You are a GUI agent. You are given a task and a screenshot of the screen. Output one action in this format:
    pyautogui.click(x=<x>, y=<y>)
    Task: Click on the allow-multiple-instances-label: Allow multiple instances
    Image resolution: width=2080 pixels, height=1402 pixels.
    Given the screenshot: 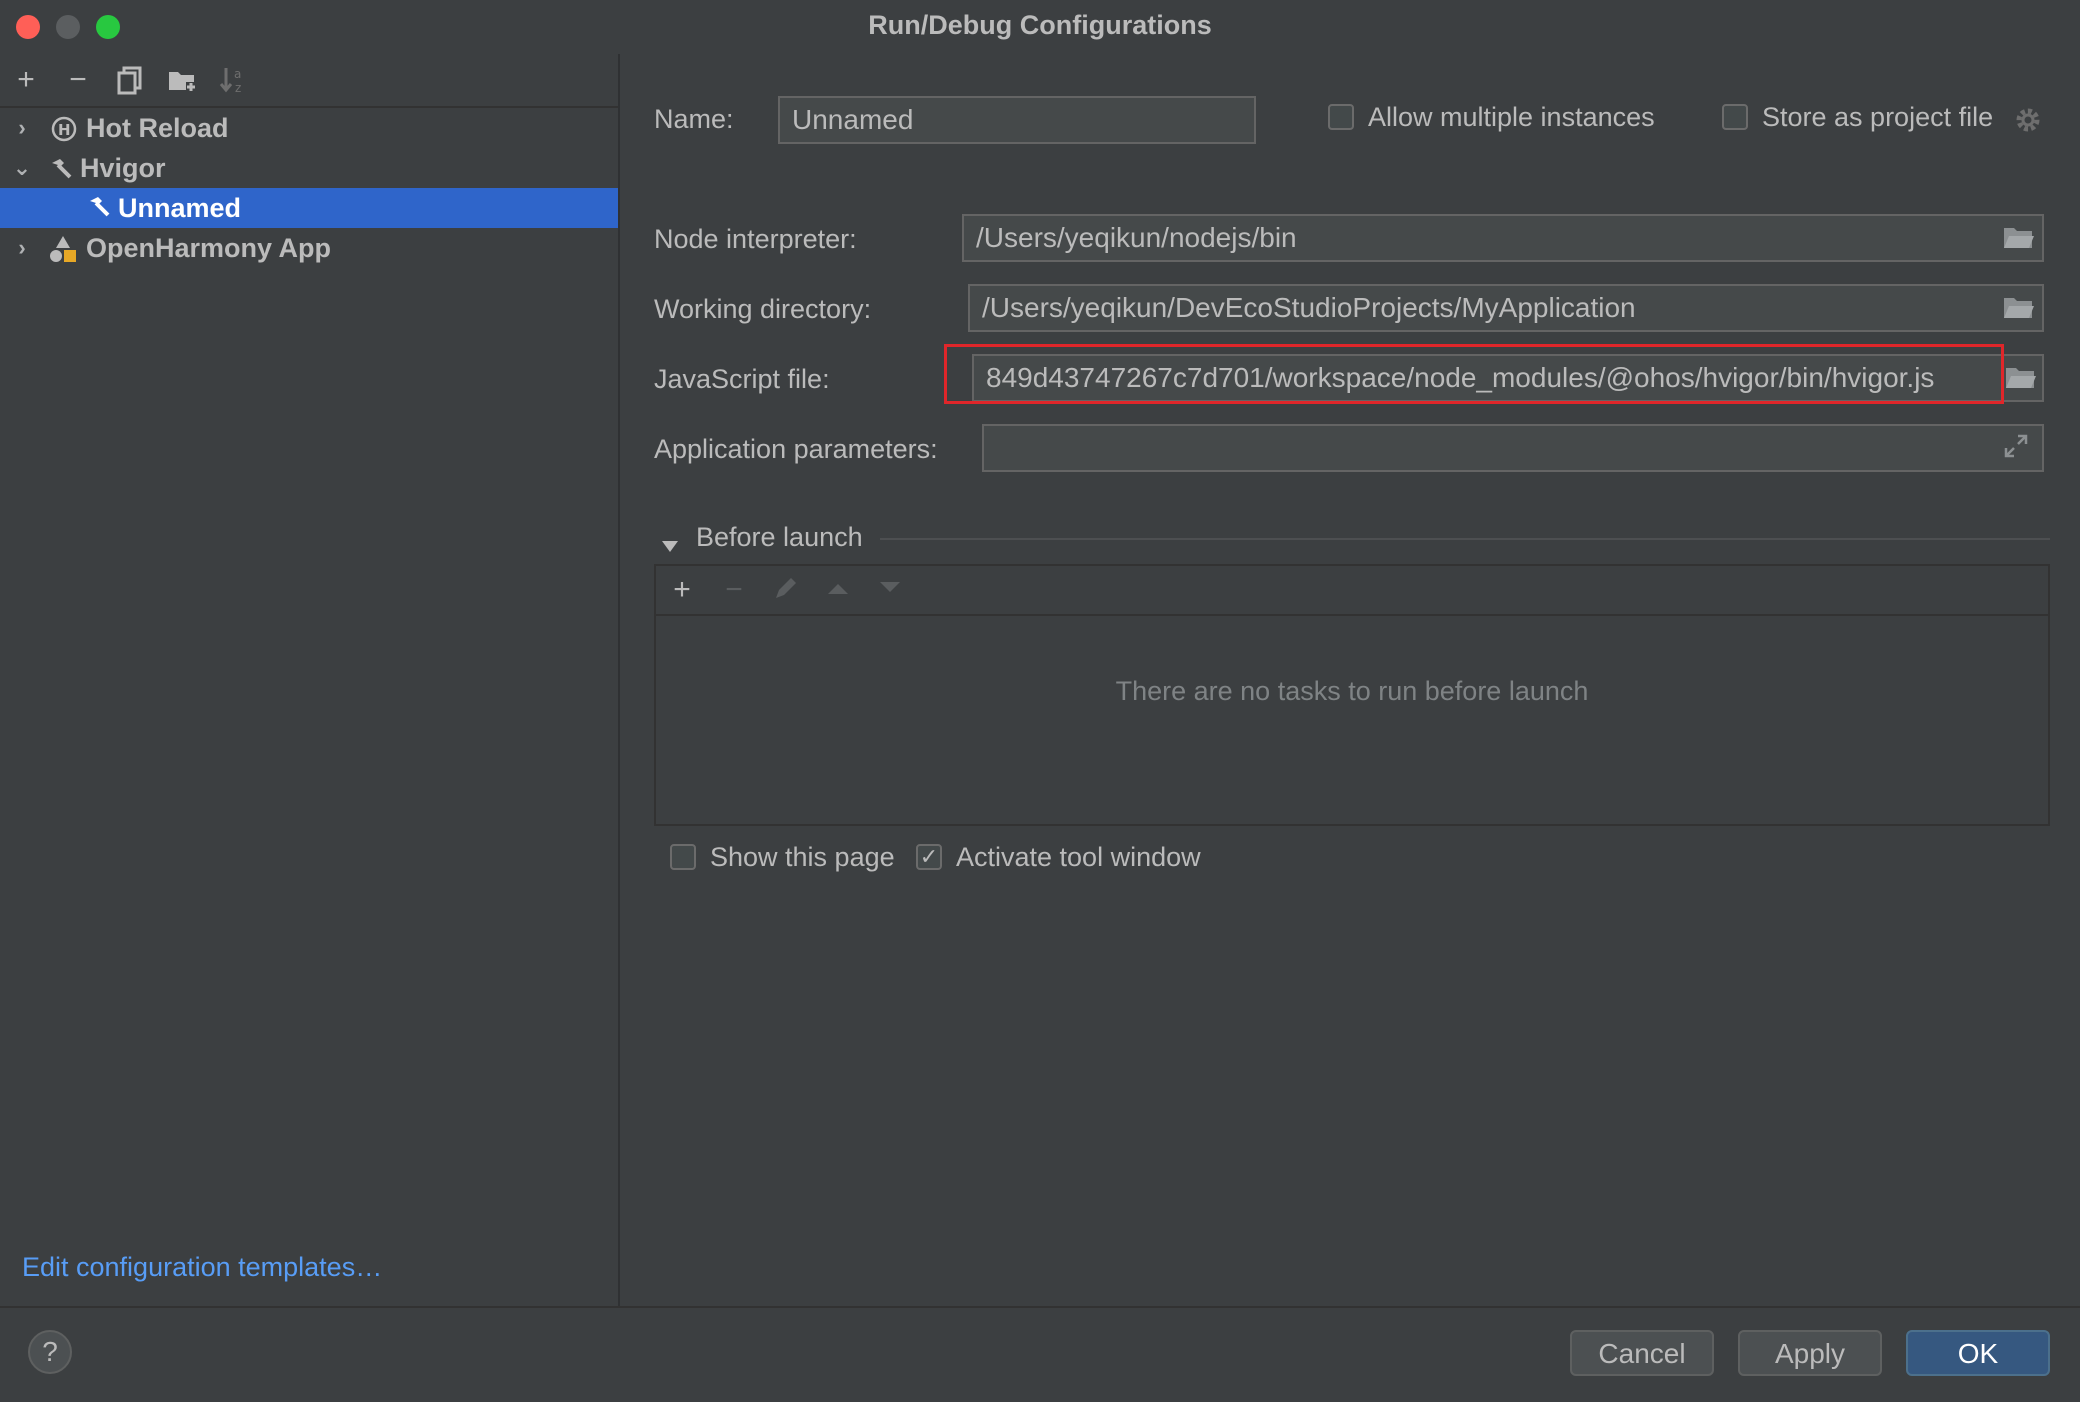 What is the action you would take?
    pyautogui.click(x=1511, y=117)
    